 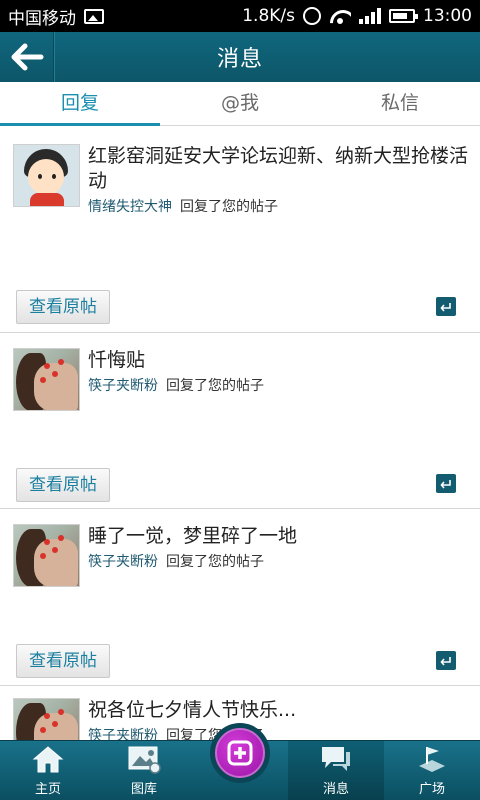 I want to click on new-post-button, so click(x=240, y=753).